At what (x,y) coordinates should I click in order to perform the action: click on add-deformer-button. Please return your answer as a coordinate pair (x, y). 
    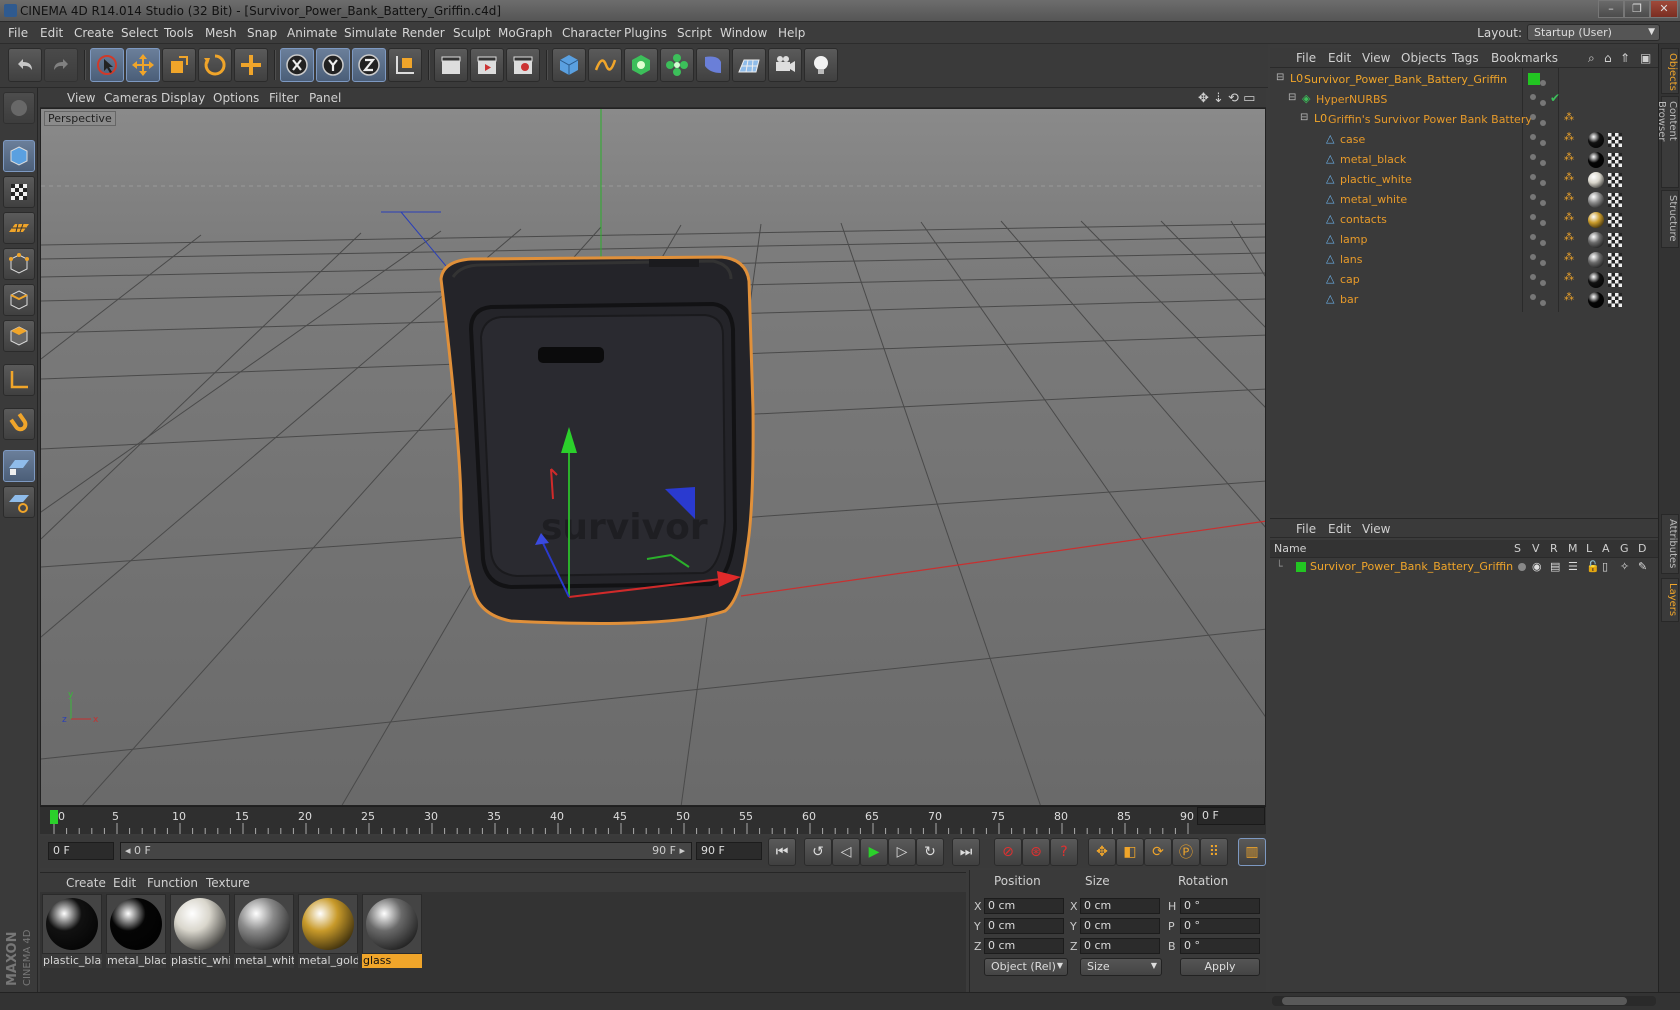
    Looking at the image, I should click on (713, 65).